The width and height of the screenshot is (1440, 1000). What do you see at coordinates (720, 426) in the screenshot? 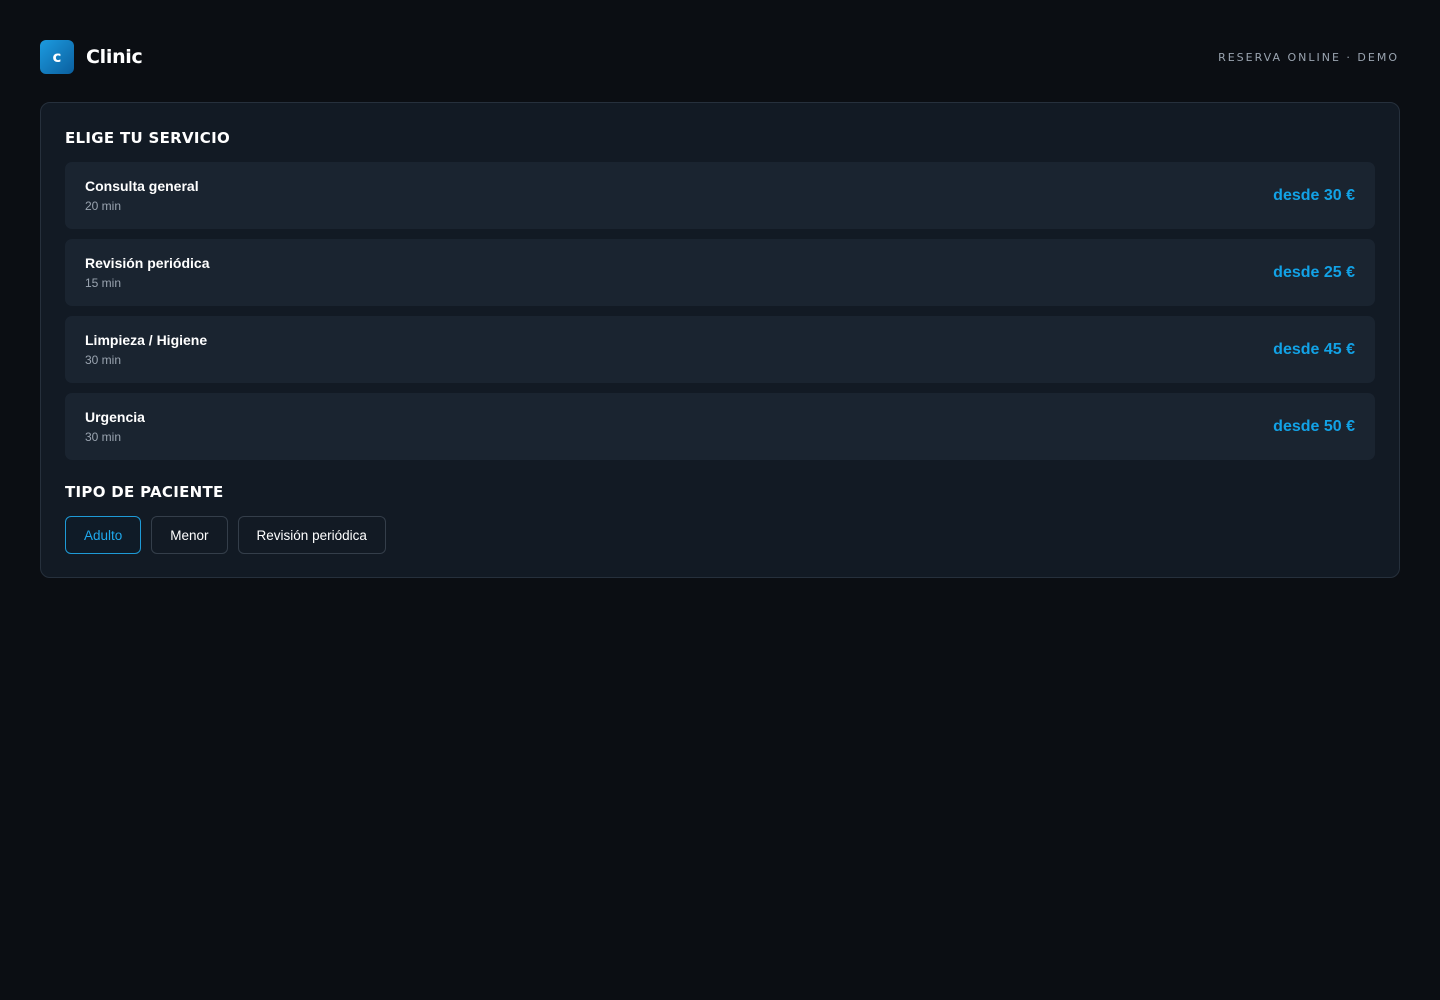
I see `service-option-urgencia: Urgencia 30 min desde 50 €` at bounding box center [720, 426].